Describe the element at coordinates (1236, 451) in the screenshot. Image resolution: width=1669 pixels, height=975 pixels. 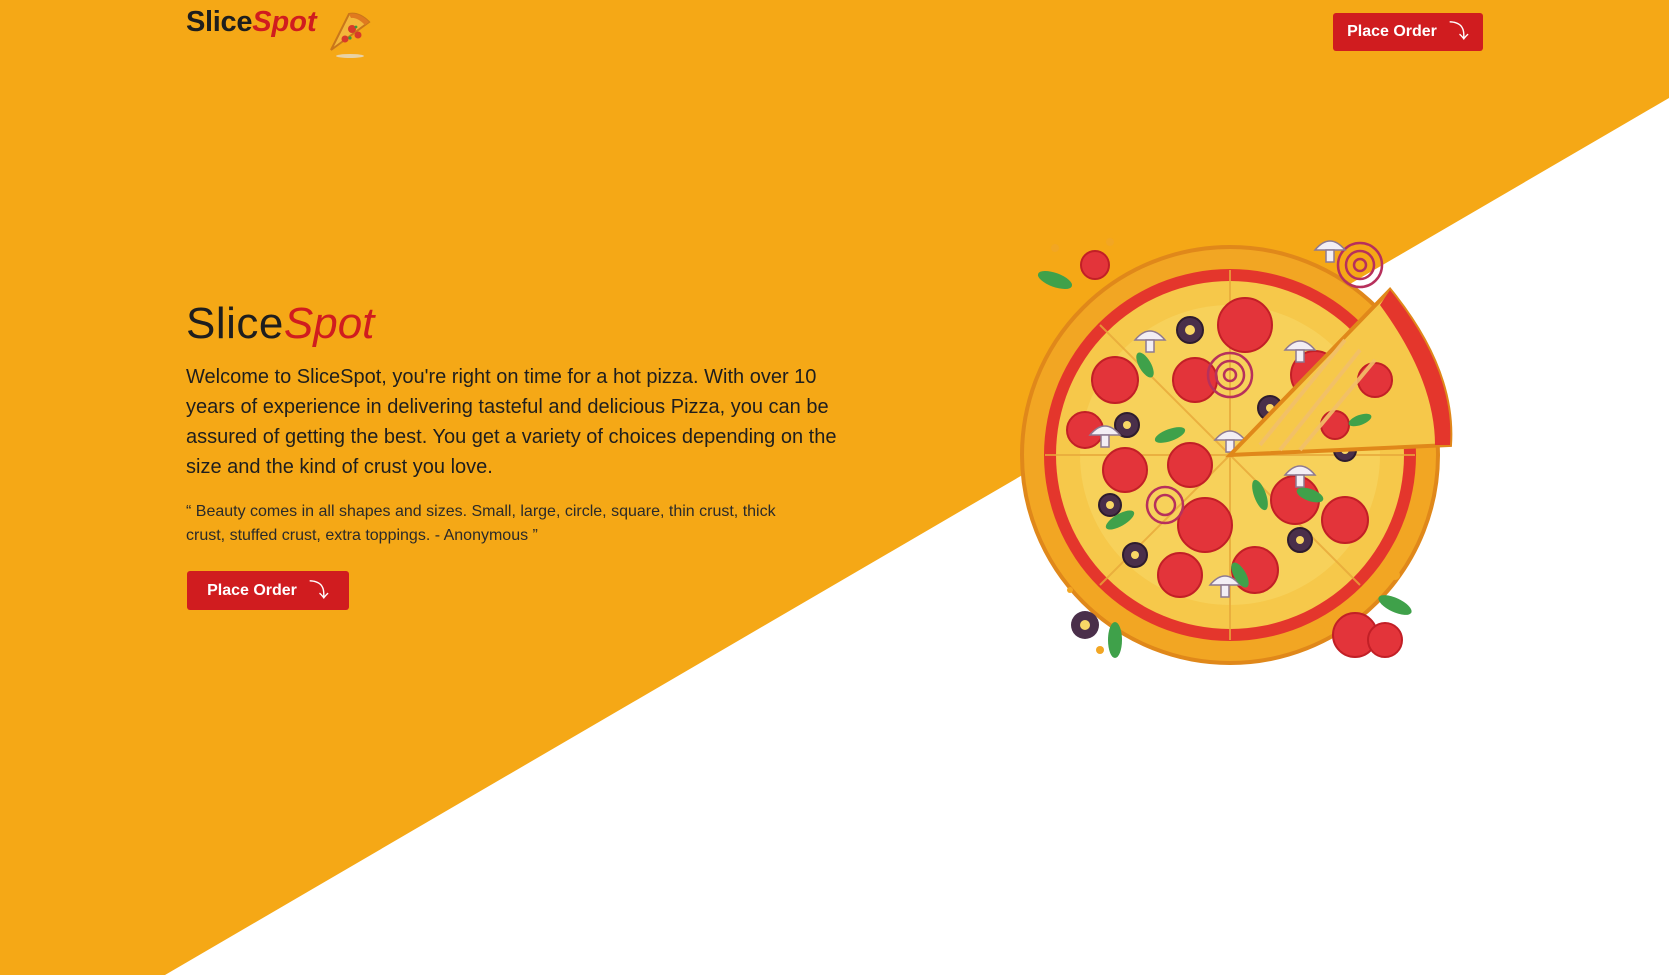
I see `pizza-illustration` at that location.